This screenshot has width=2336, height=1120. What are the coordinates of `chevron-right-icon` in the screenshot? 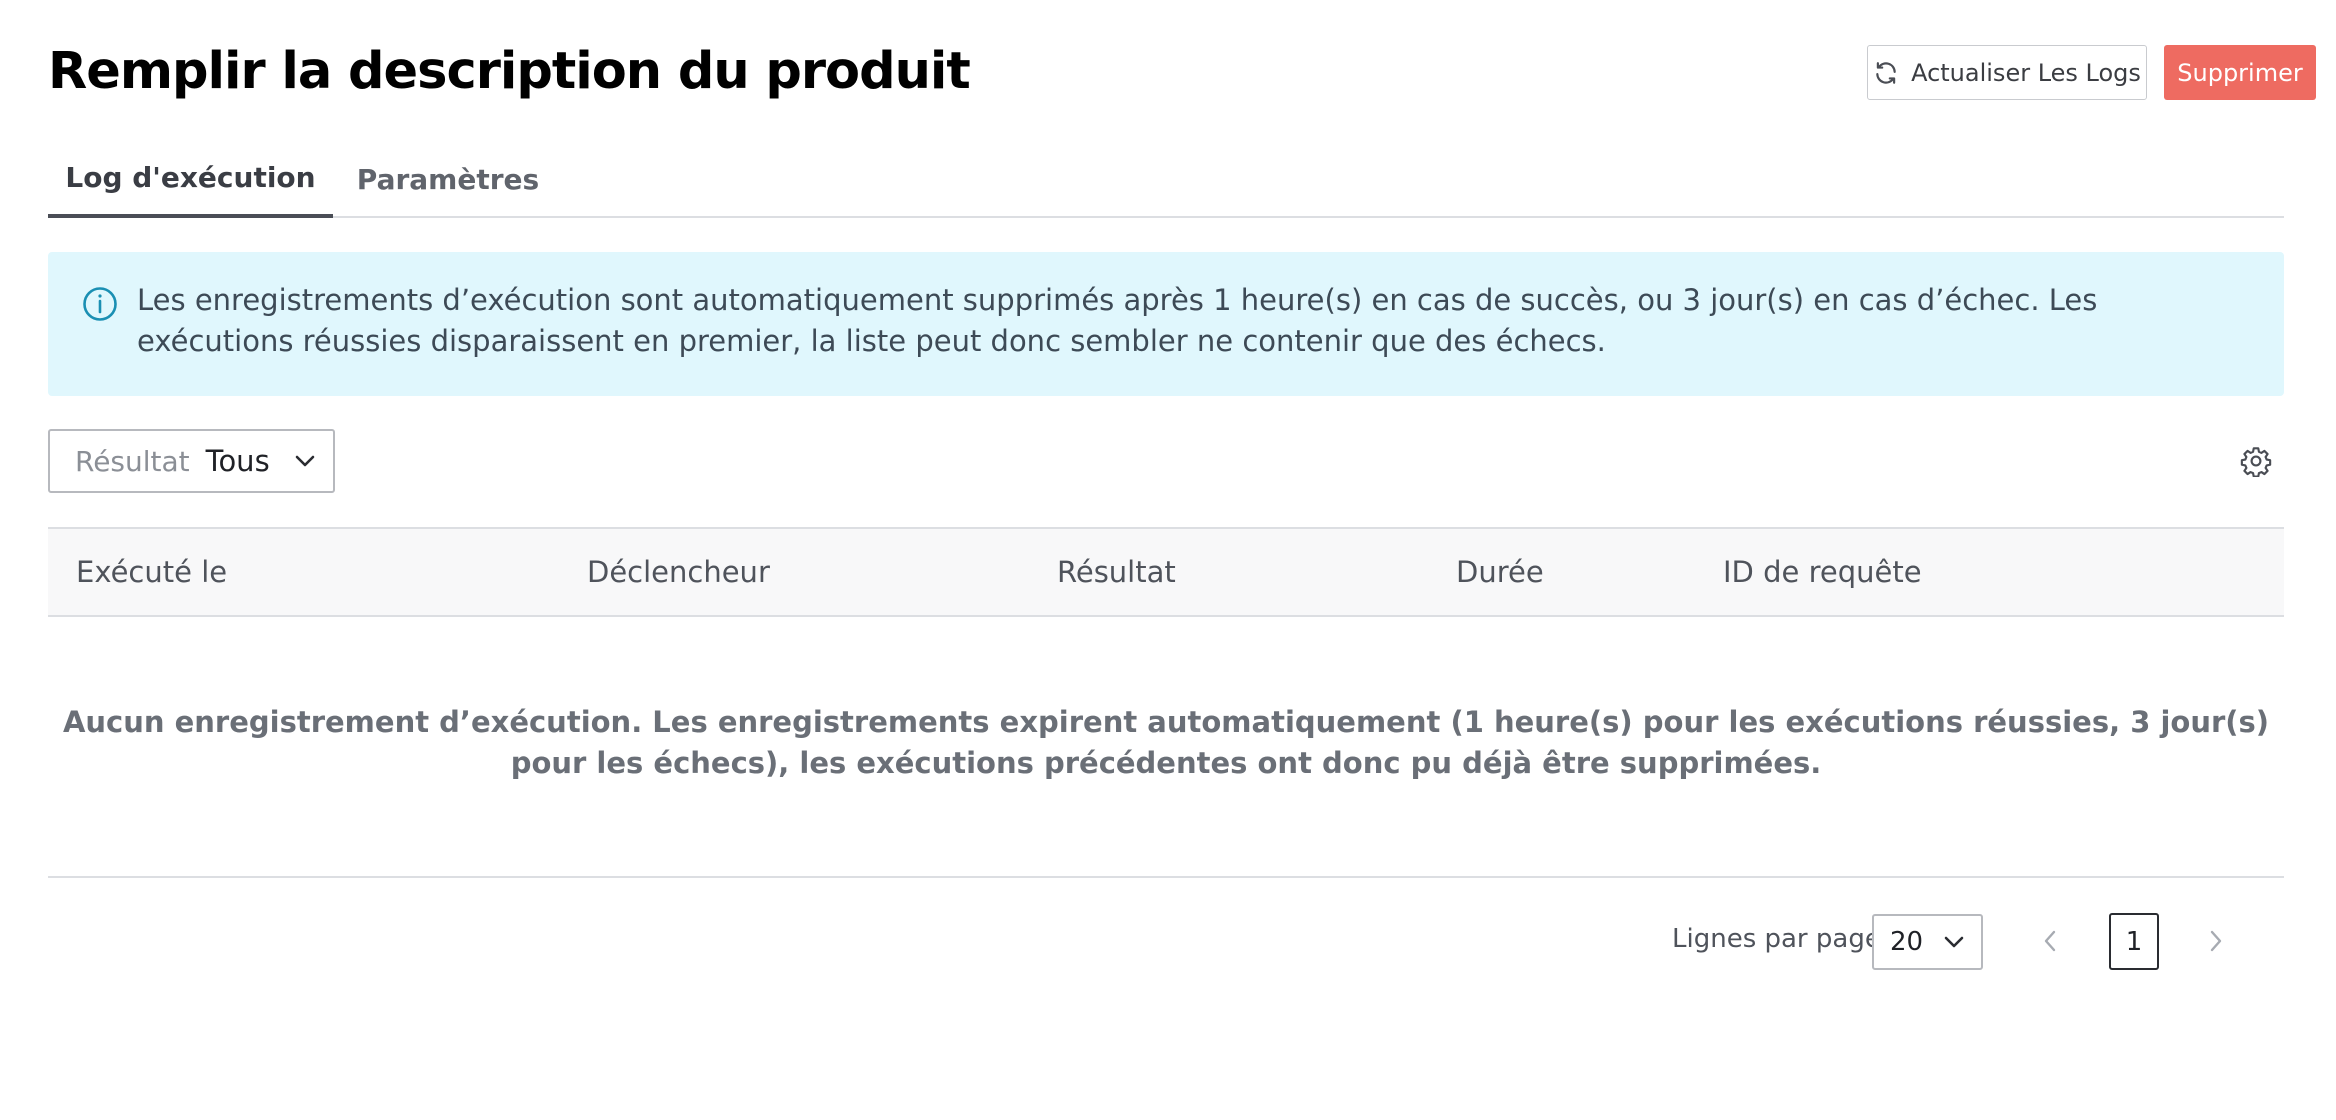 It's located at (2216, 941).